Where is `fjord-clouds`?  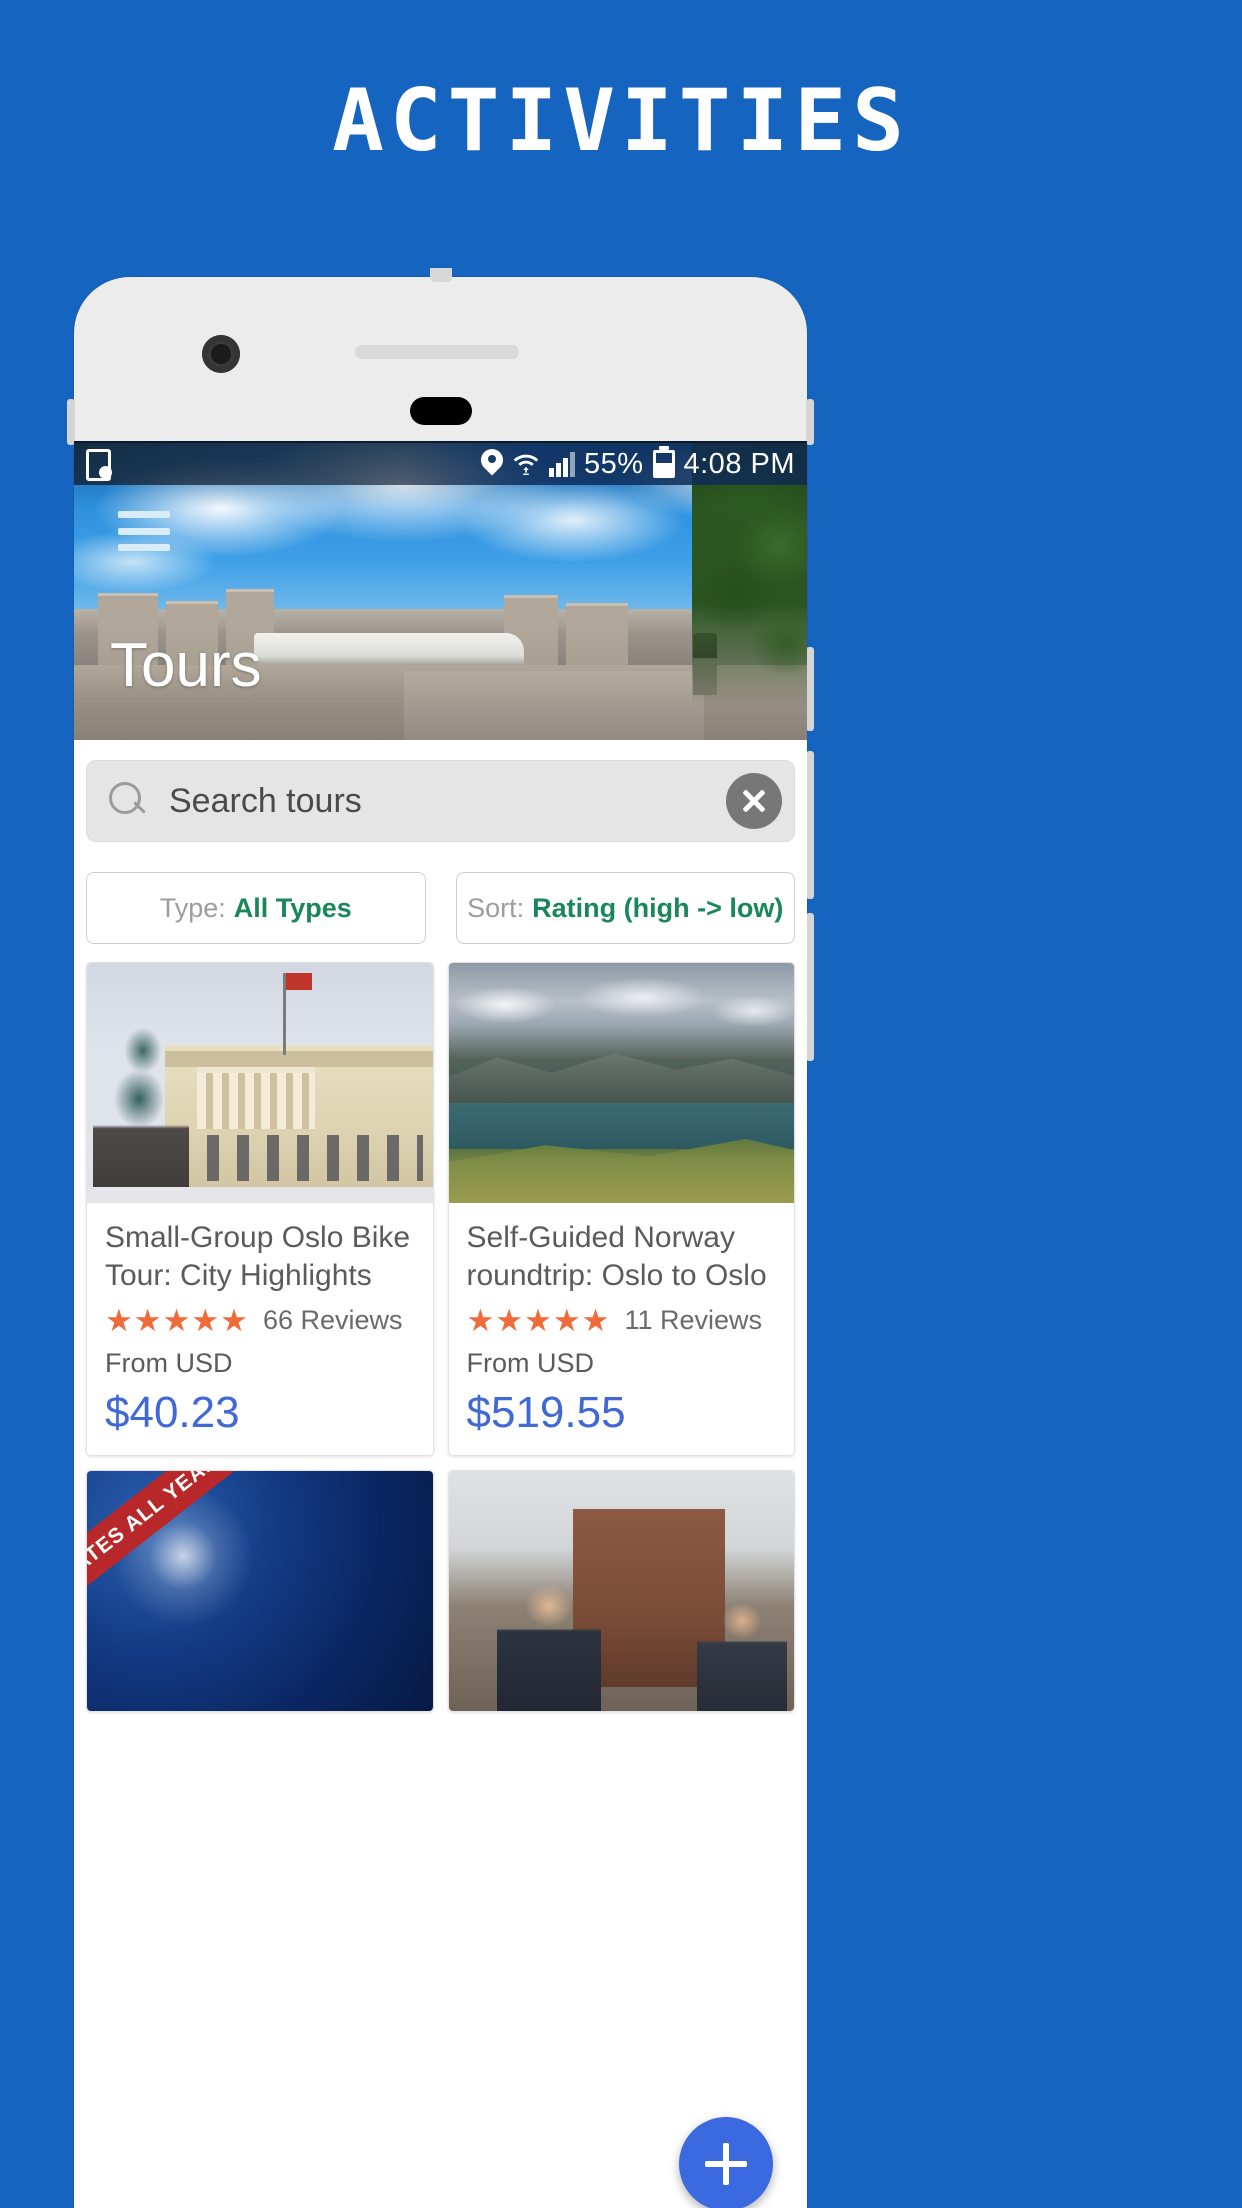
fjord-clouds is located at coordinates (621, 1005).